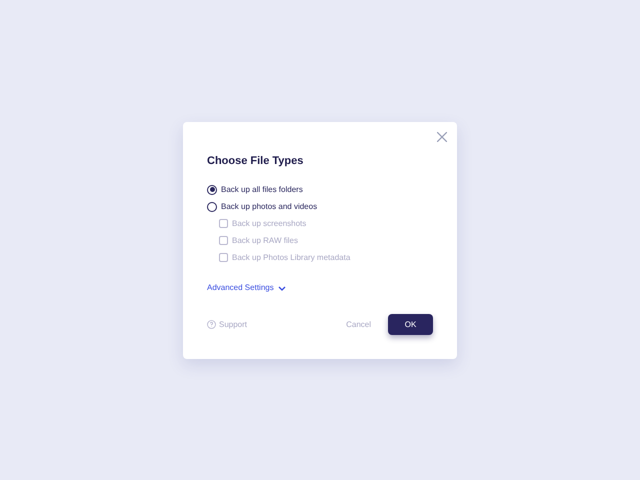 The image size is (640, 480). What do you see at coordinates (246, 288) in the screenshot?
I see `advanced-settings-link: Advanced Settings` at bounding box center [246, 288].